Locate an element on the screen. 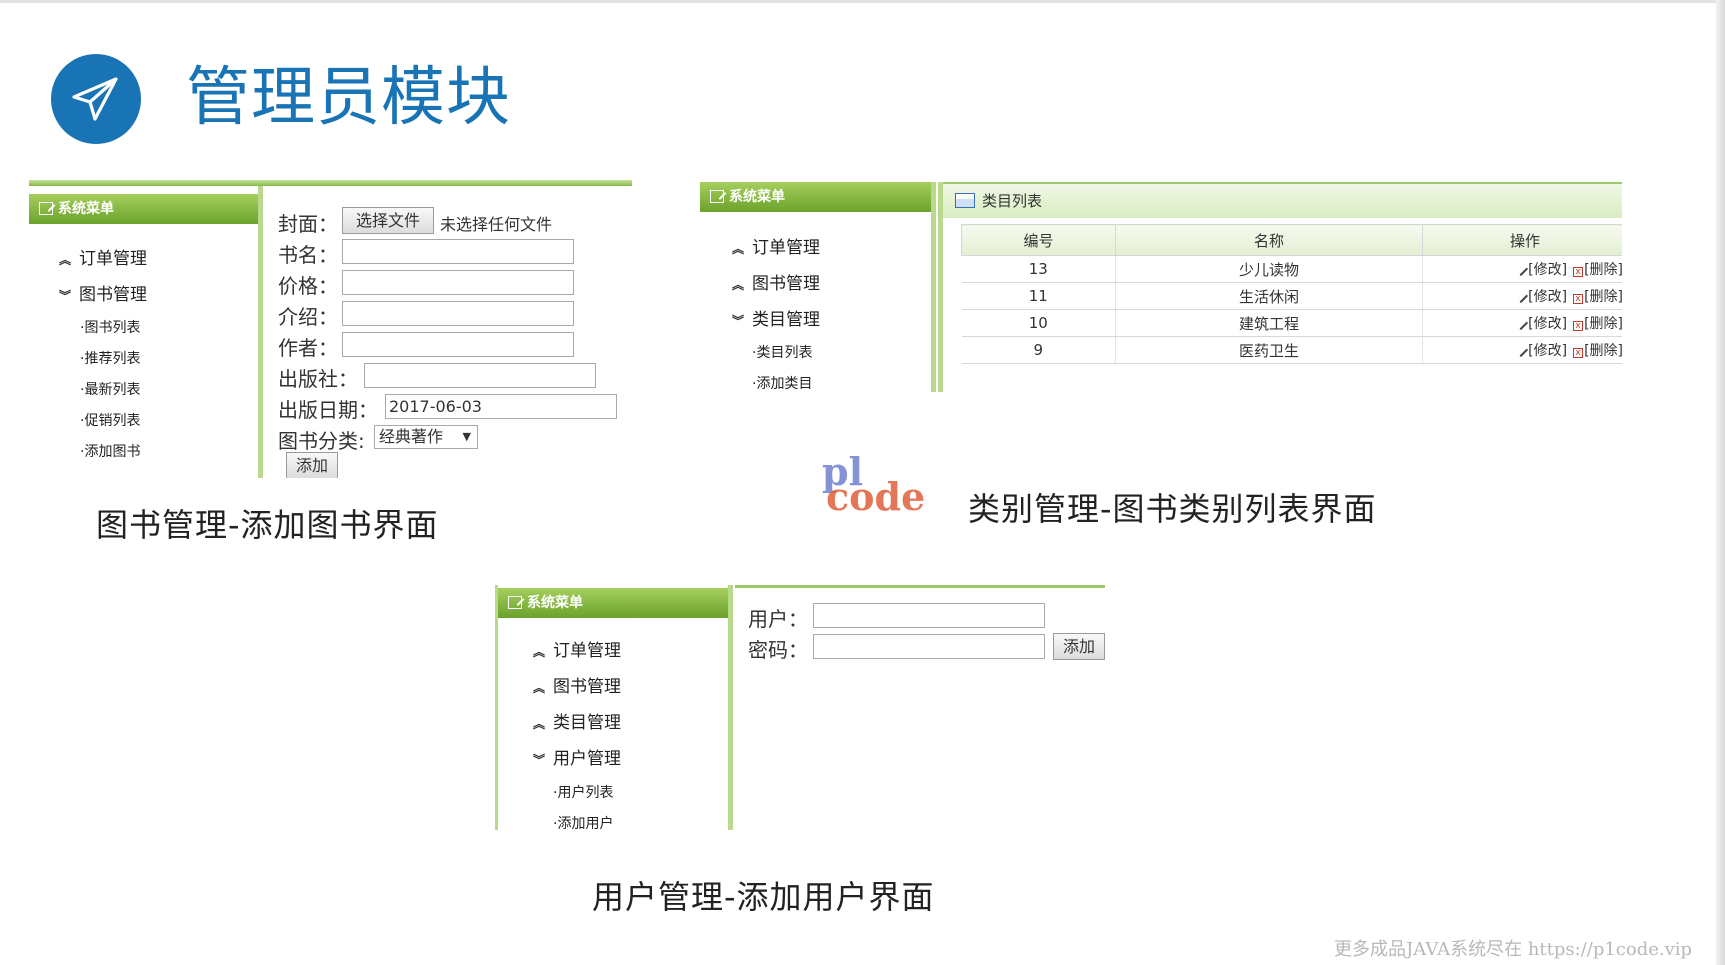  caption-add-user: 用户管理-添加用户界面 is located at coordinates (763, 897).